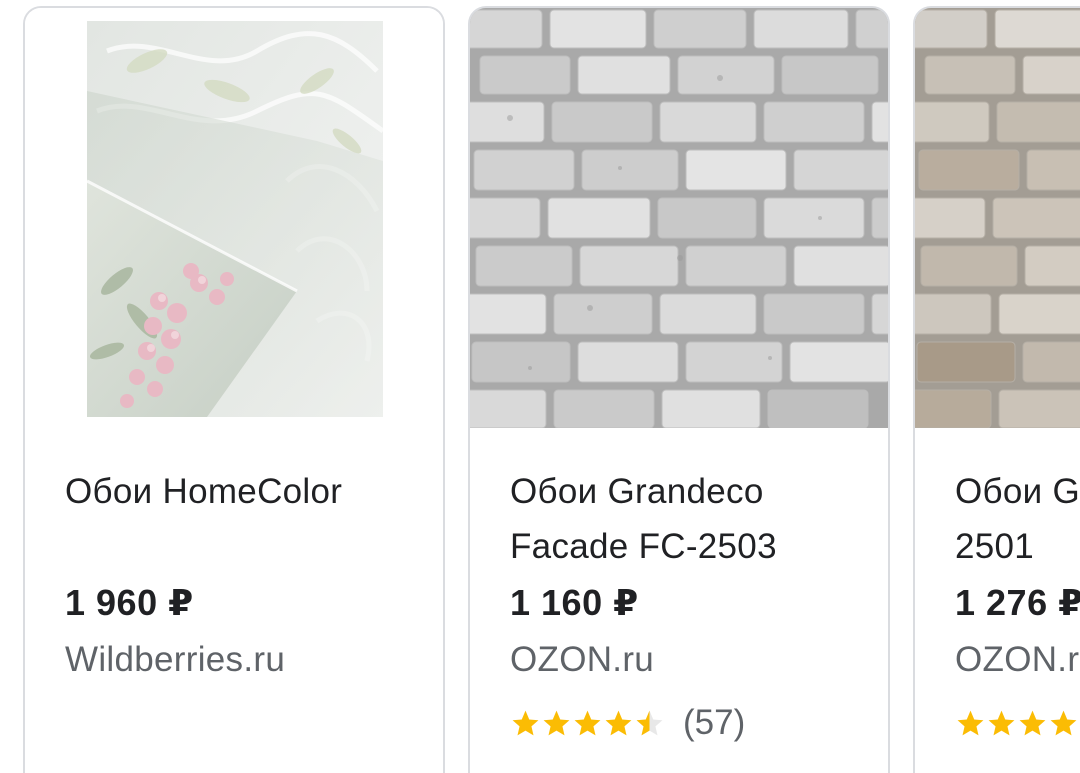 The width and height of the screenshot is (1080, 773). Describe the element at coordinates (1017, 659) in the screenshot. I see `seller-name: OZON.r` at that location.